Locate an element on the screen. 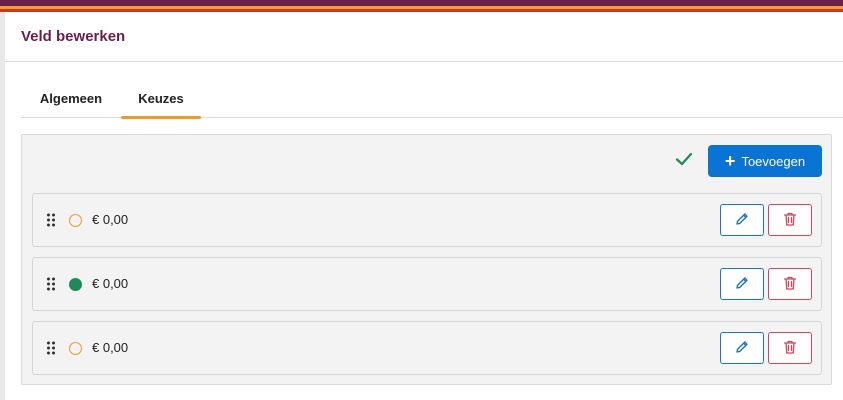  plus-icon: + is located at coordinates (730, 161).